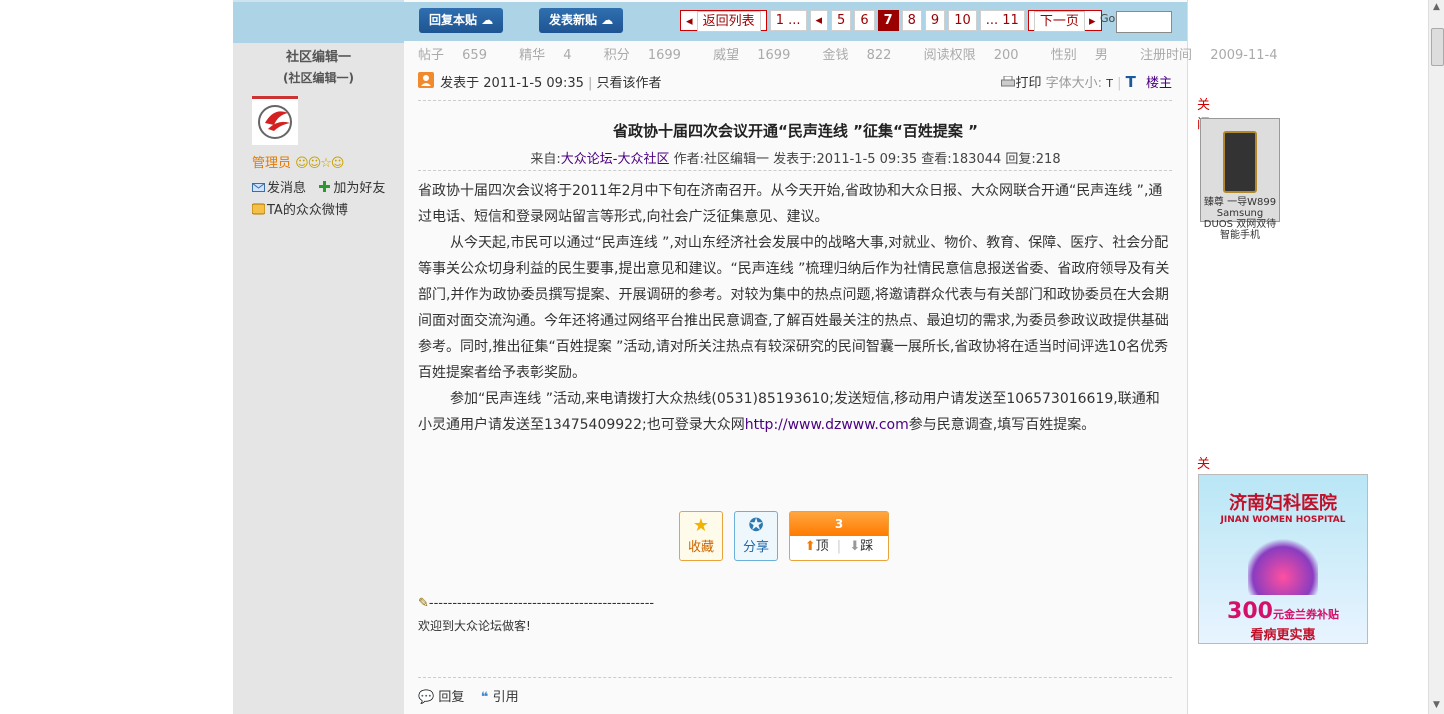 Image resolution: width=1444 pixels, height=714 pixels. I want to click on user-posted-icon, so click(426, 80).